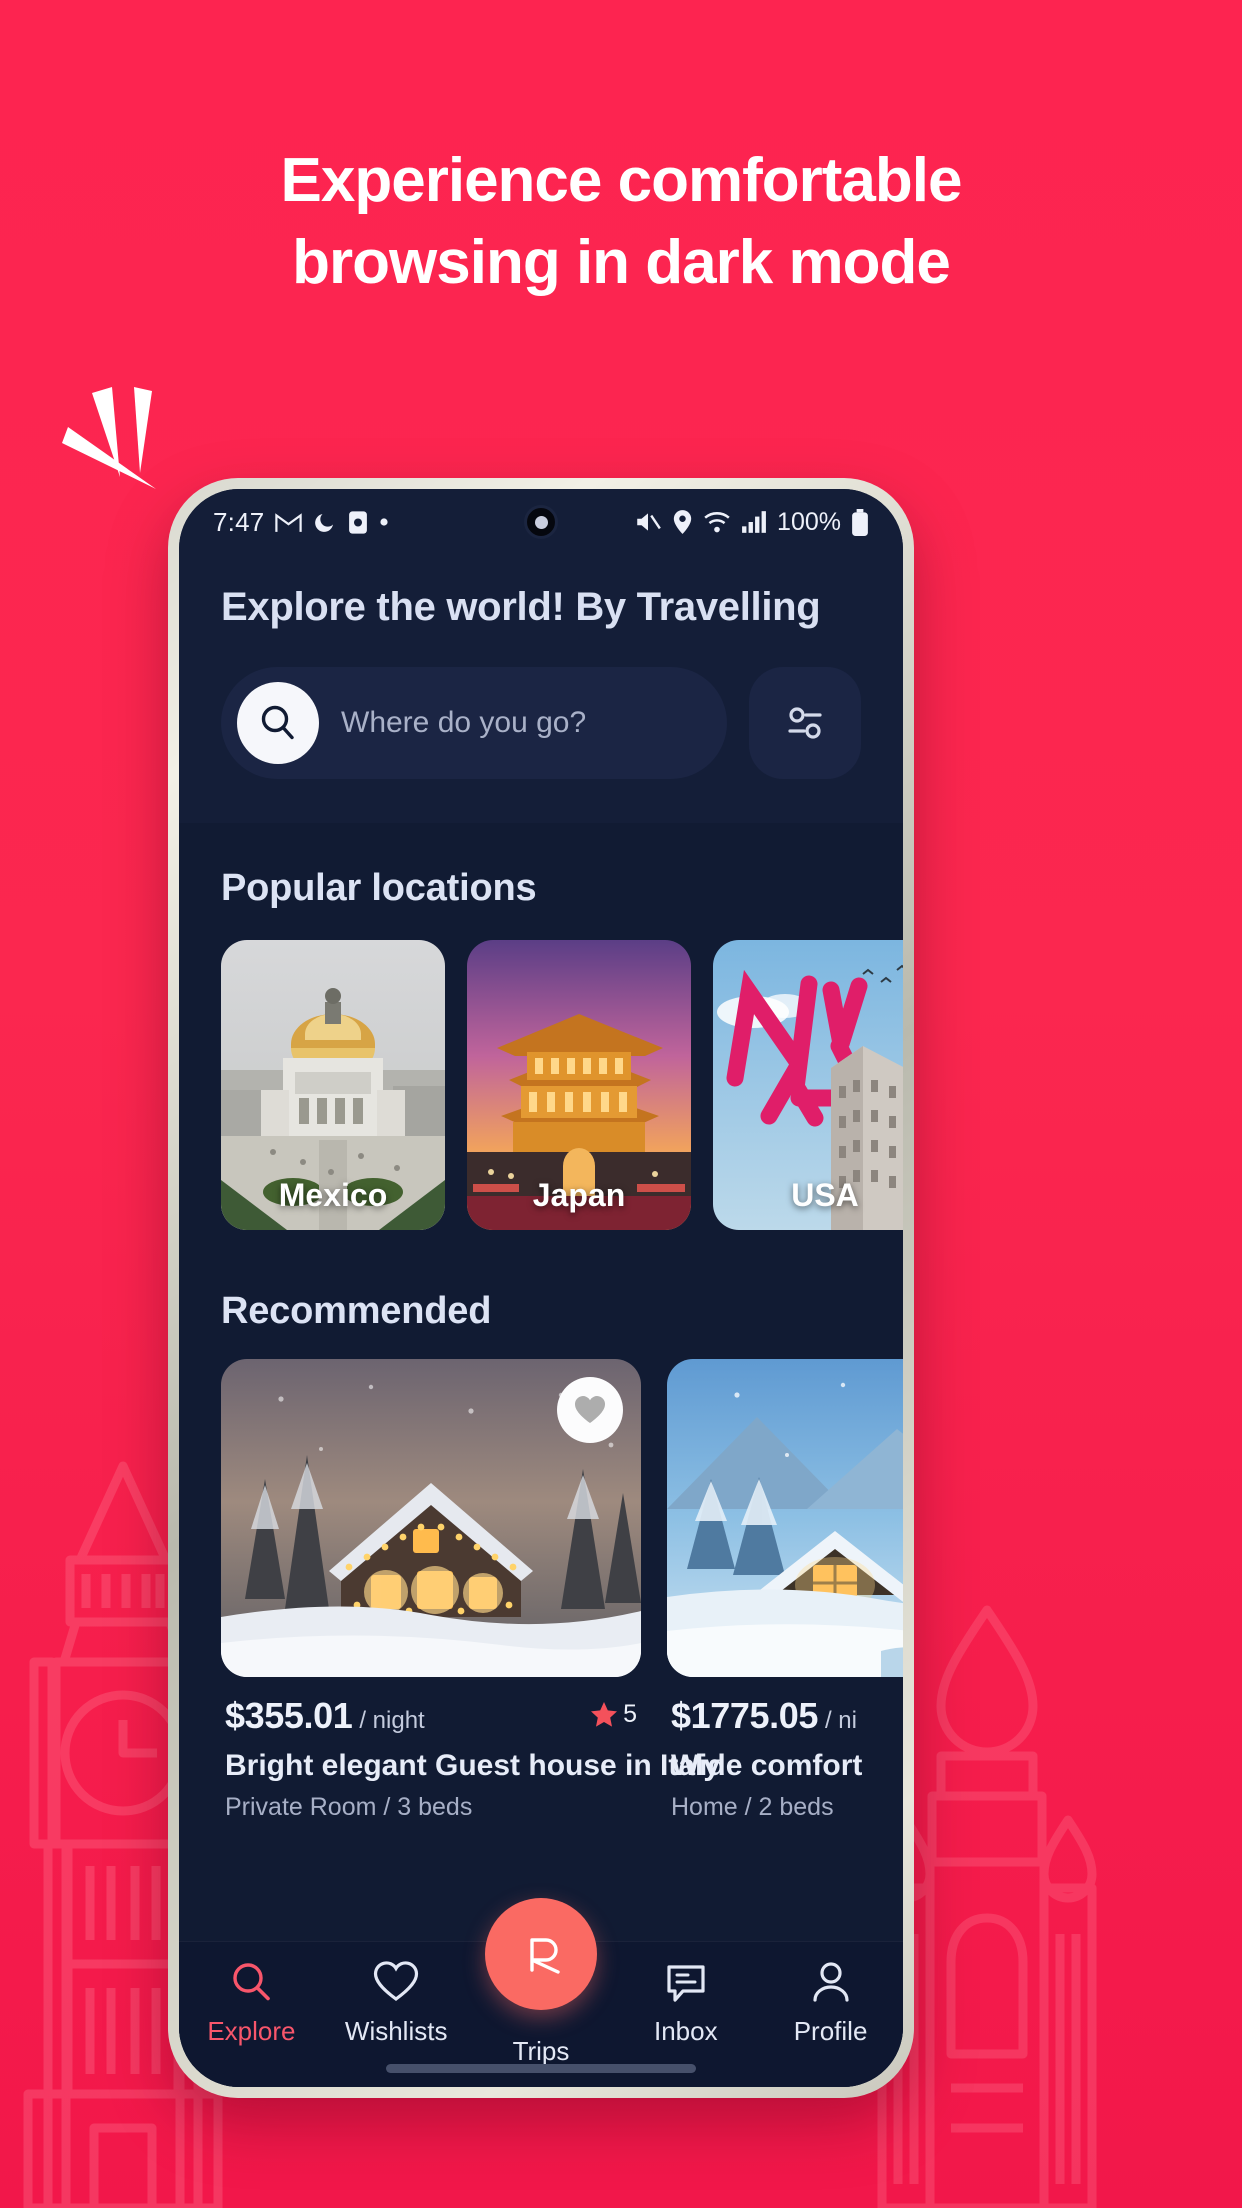 Image resolution: width=1242 pixels, height=2208 pixels. I want to click on listing-details: Private Room / 3 beds, so click(349, 1807).